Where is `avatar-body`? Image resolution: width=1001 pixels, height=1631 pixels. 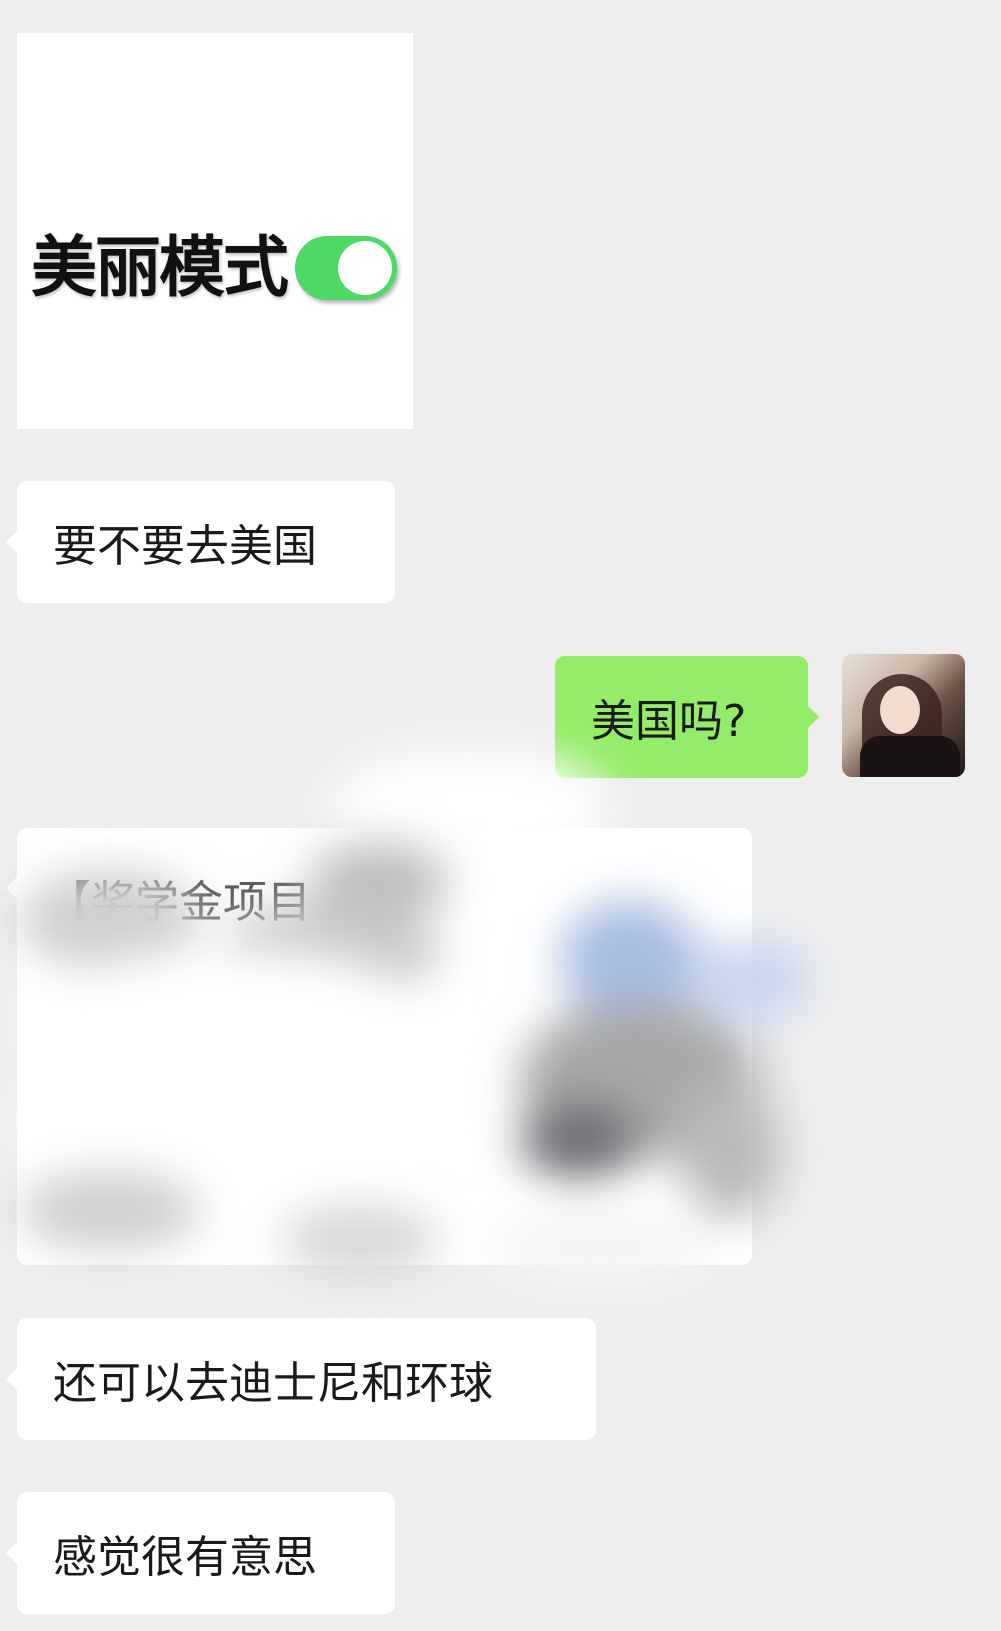
avatar-body is located at coordinates (910, 756).